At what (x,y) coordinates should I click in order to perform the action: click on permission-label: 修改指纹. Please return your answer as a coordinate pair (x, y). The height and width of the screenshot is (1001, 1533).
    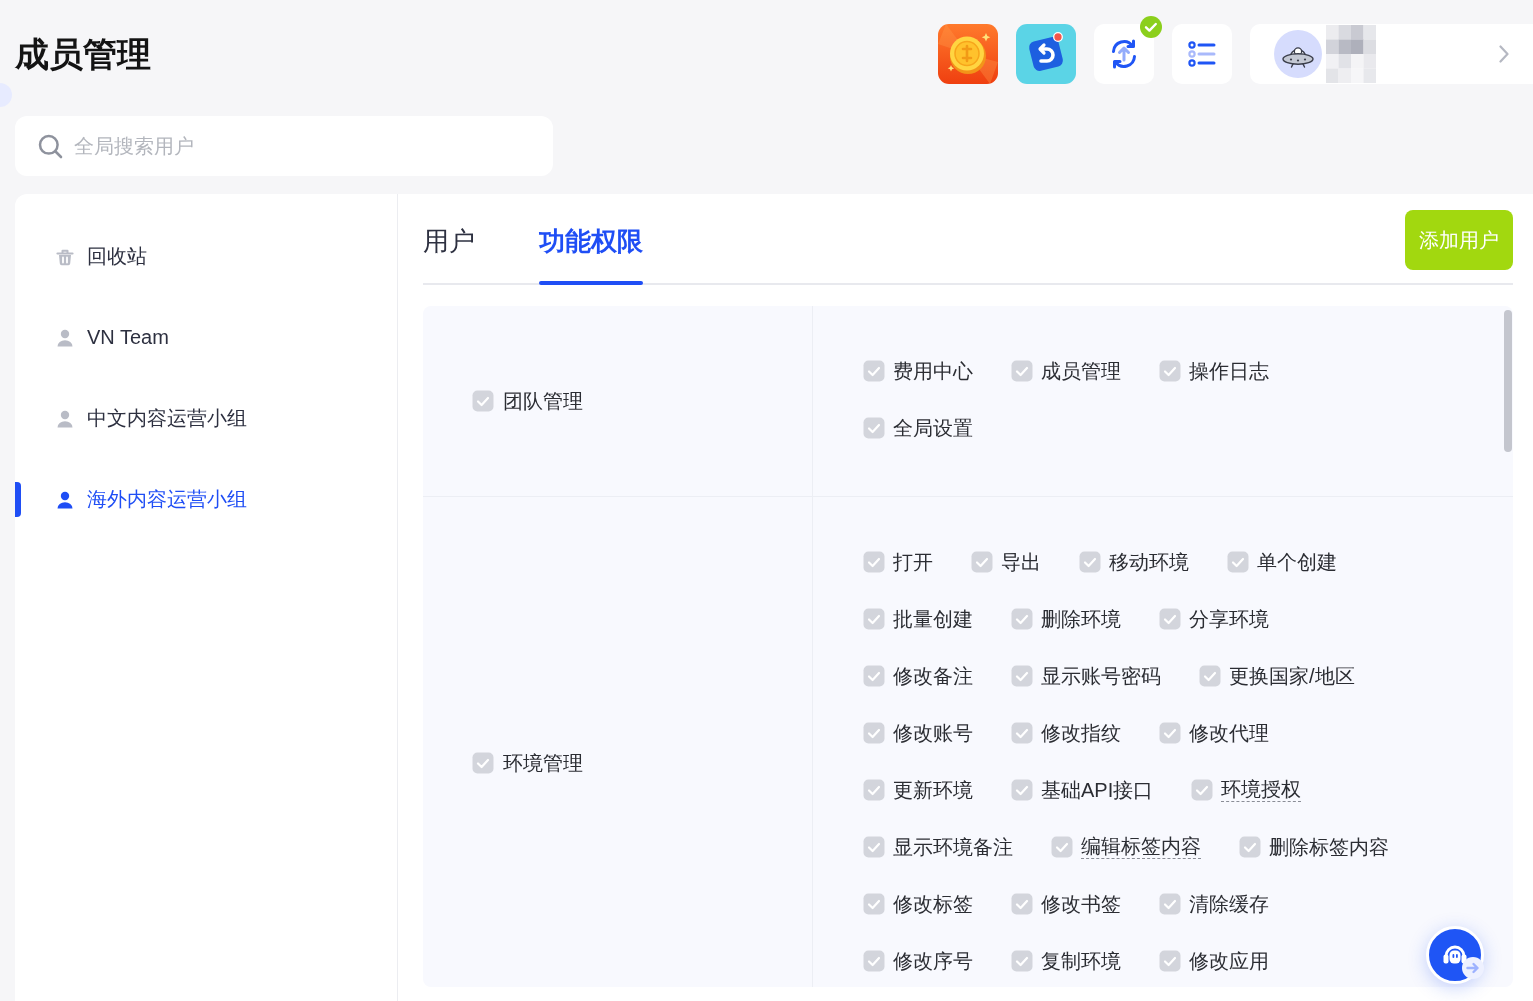
    Looking at the image, I should click on (1081, 733).